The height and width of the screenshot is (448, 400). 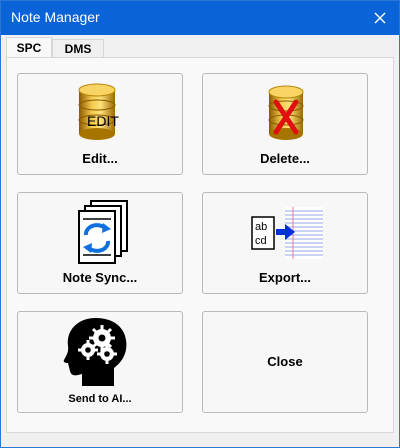 I want to click on close-icon, so click(x=380, y=18).